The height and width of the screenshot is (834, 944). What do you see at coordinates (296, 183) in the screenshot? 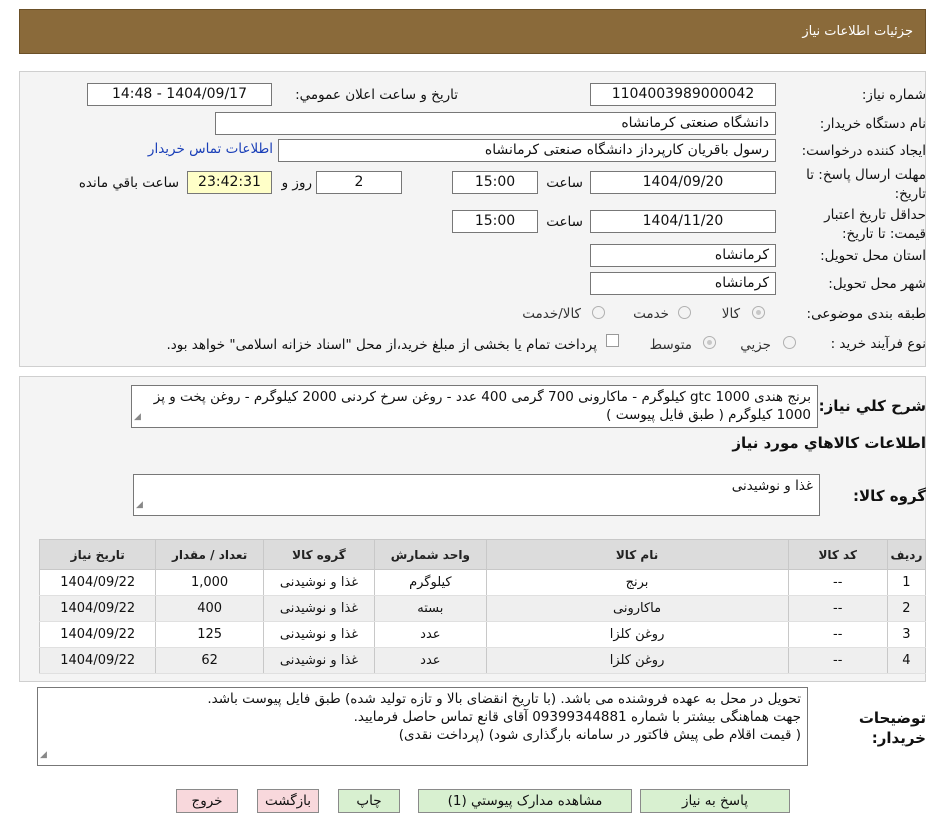
I see `days-label: روز و` at bounding box center [296, 183].